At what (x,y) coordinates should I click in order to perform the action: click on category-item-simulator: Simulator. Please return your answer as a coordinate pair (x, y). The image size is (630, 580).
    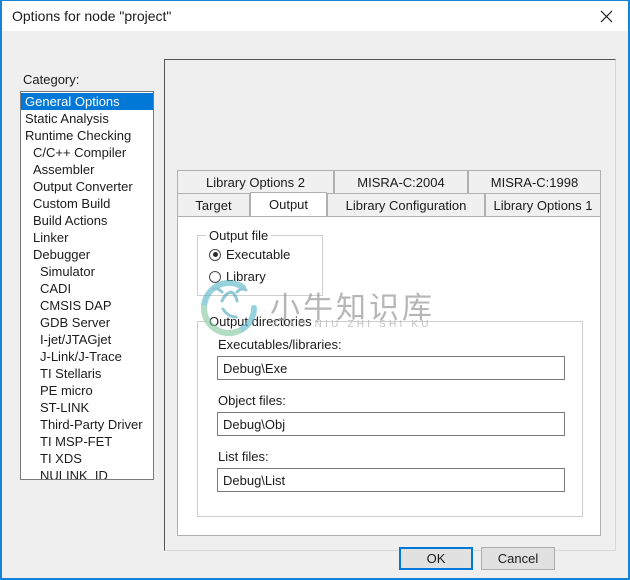
    Looking at the image, I should click on (87, 271).